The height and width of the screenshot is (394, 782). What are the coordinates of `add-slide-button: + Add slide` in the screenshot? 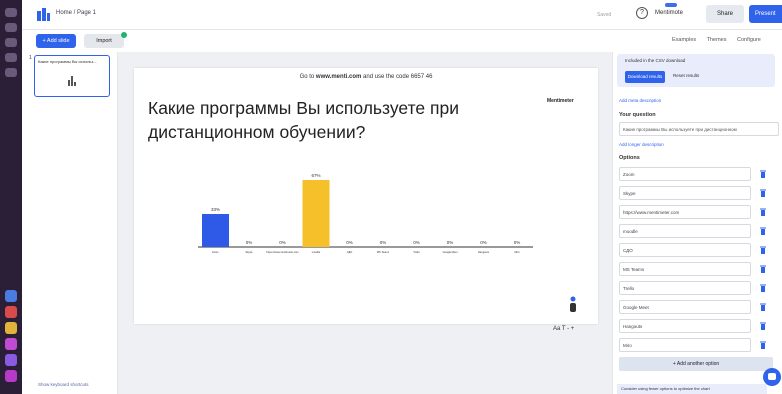 It's located at (56, 41).